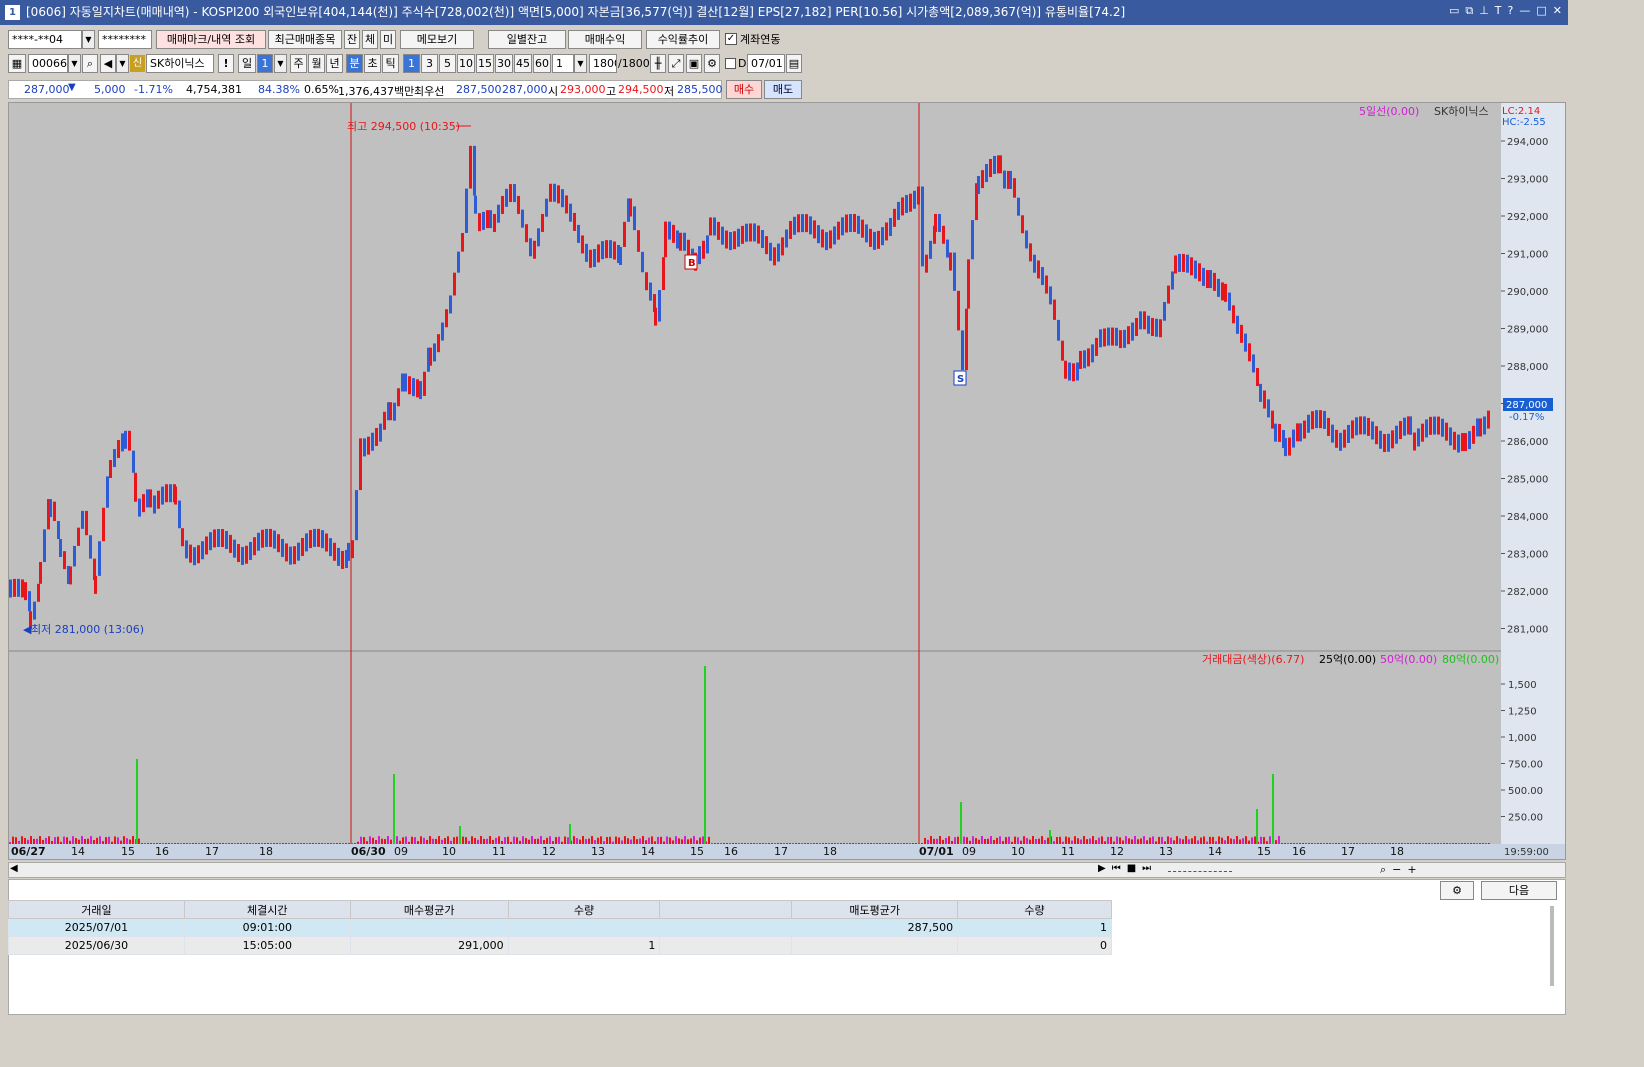  I want to click on period-second-button: 초, so click(372, 63).